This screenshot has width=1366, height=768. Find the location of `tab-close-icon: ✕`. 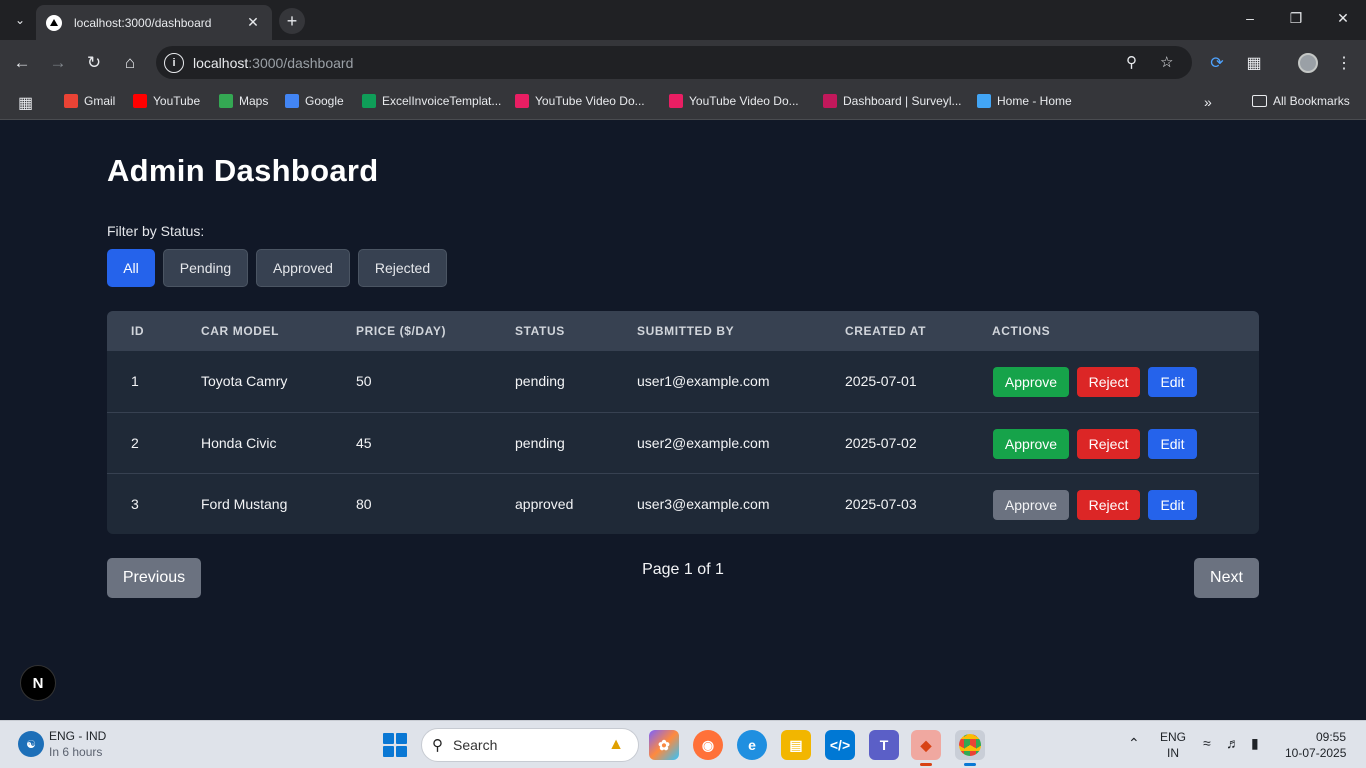

tab-close-icon: ✕ is located at coordinates (253, 22).